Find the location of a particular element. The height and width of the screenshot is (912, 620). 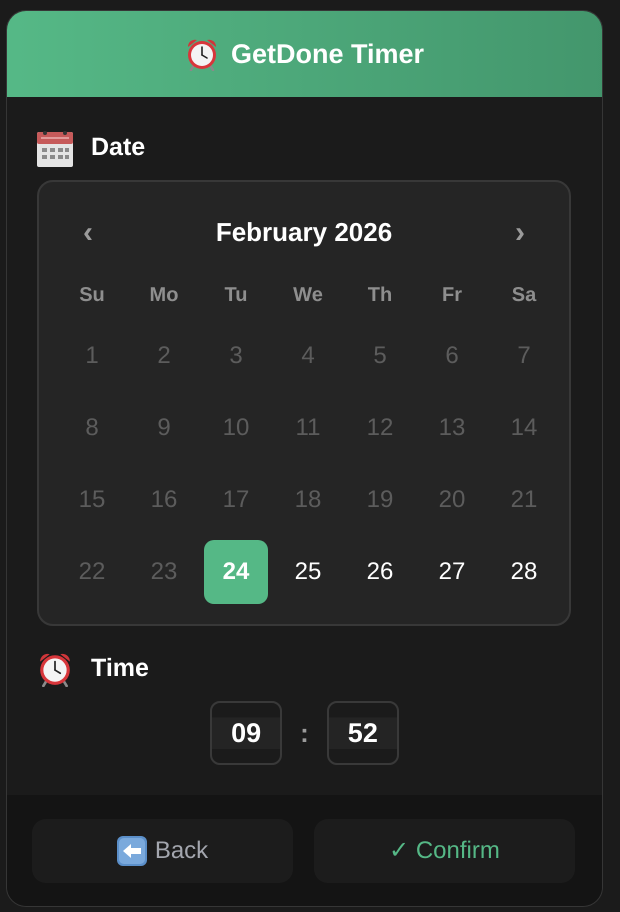

weekday-label: Mo is located at coordinates (164, 295).